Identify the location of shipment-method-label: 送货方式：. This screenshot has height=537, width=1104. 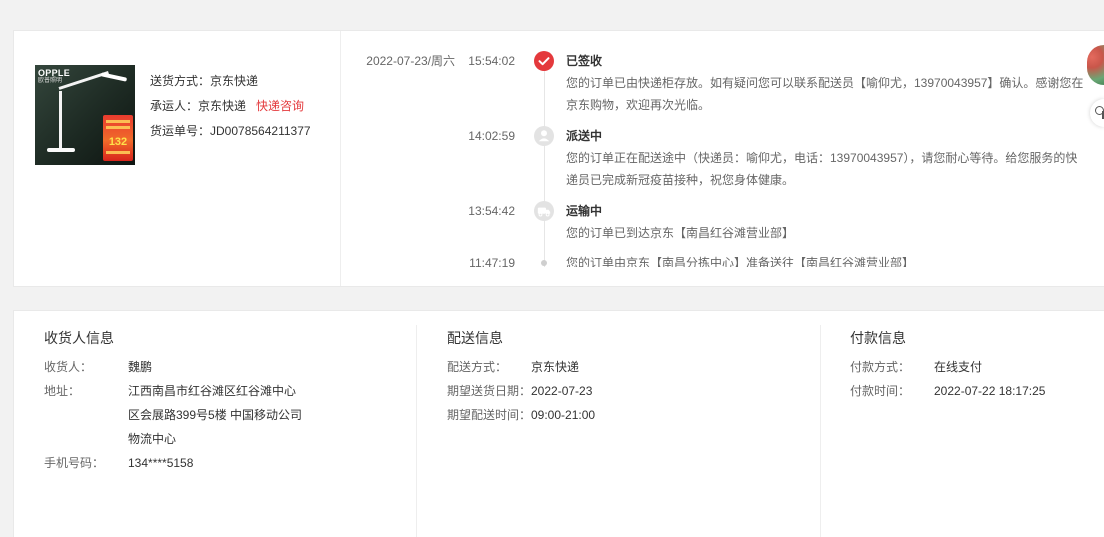
(180, 81).